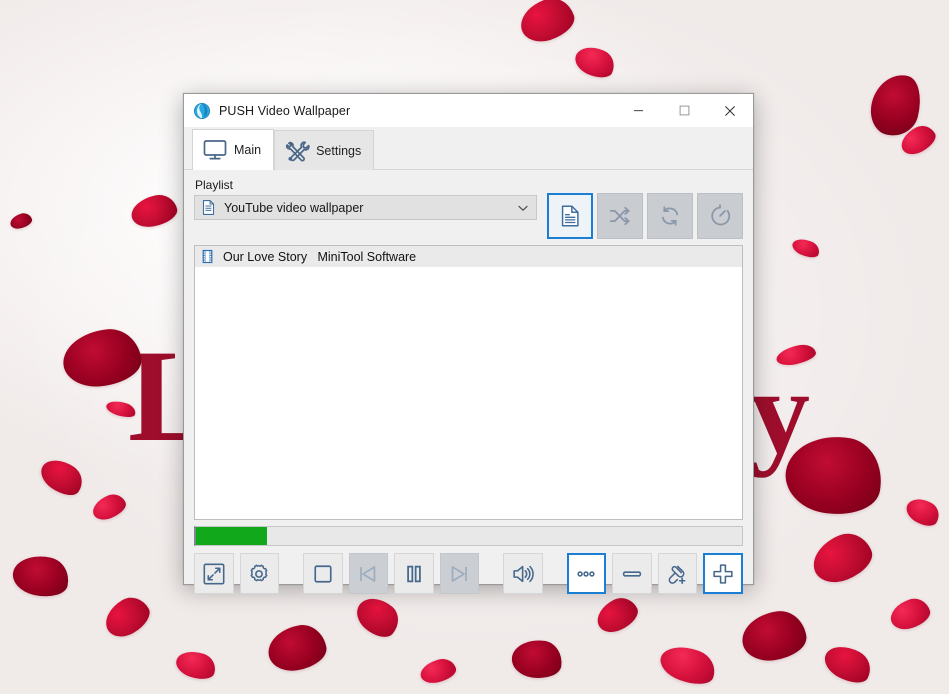 Image resolution: width=949 pixels, height=694 pixels. I want to click on volume-button, so click(523, 573).